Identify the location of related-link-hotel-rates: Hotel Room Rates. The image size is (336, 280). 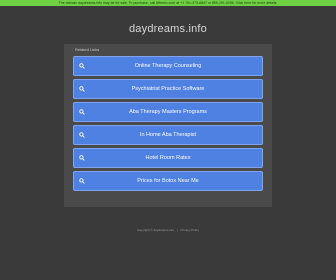
(168, 158).